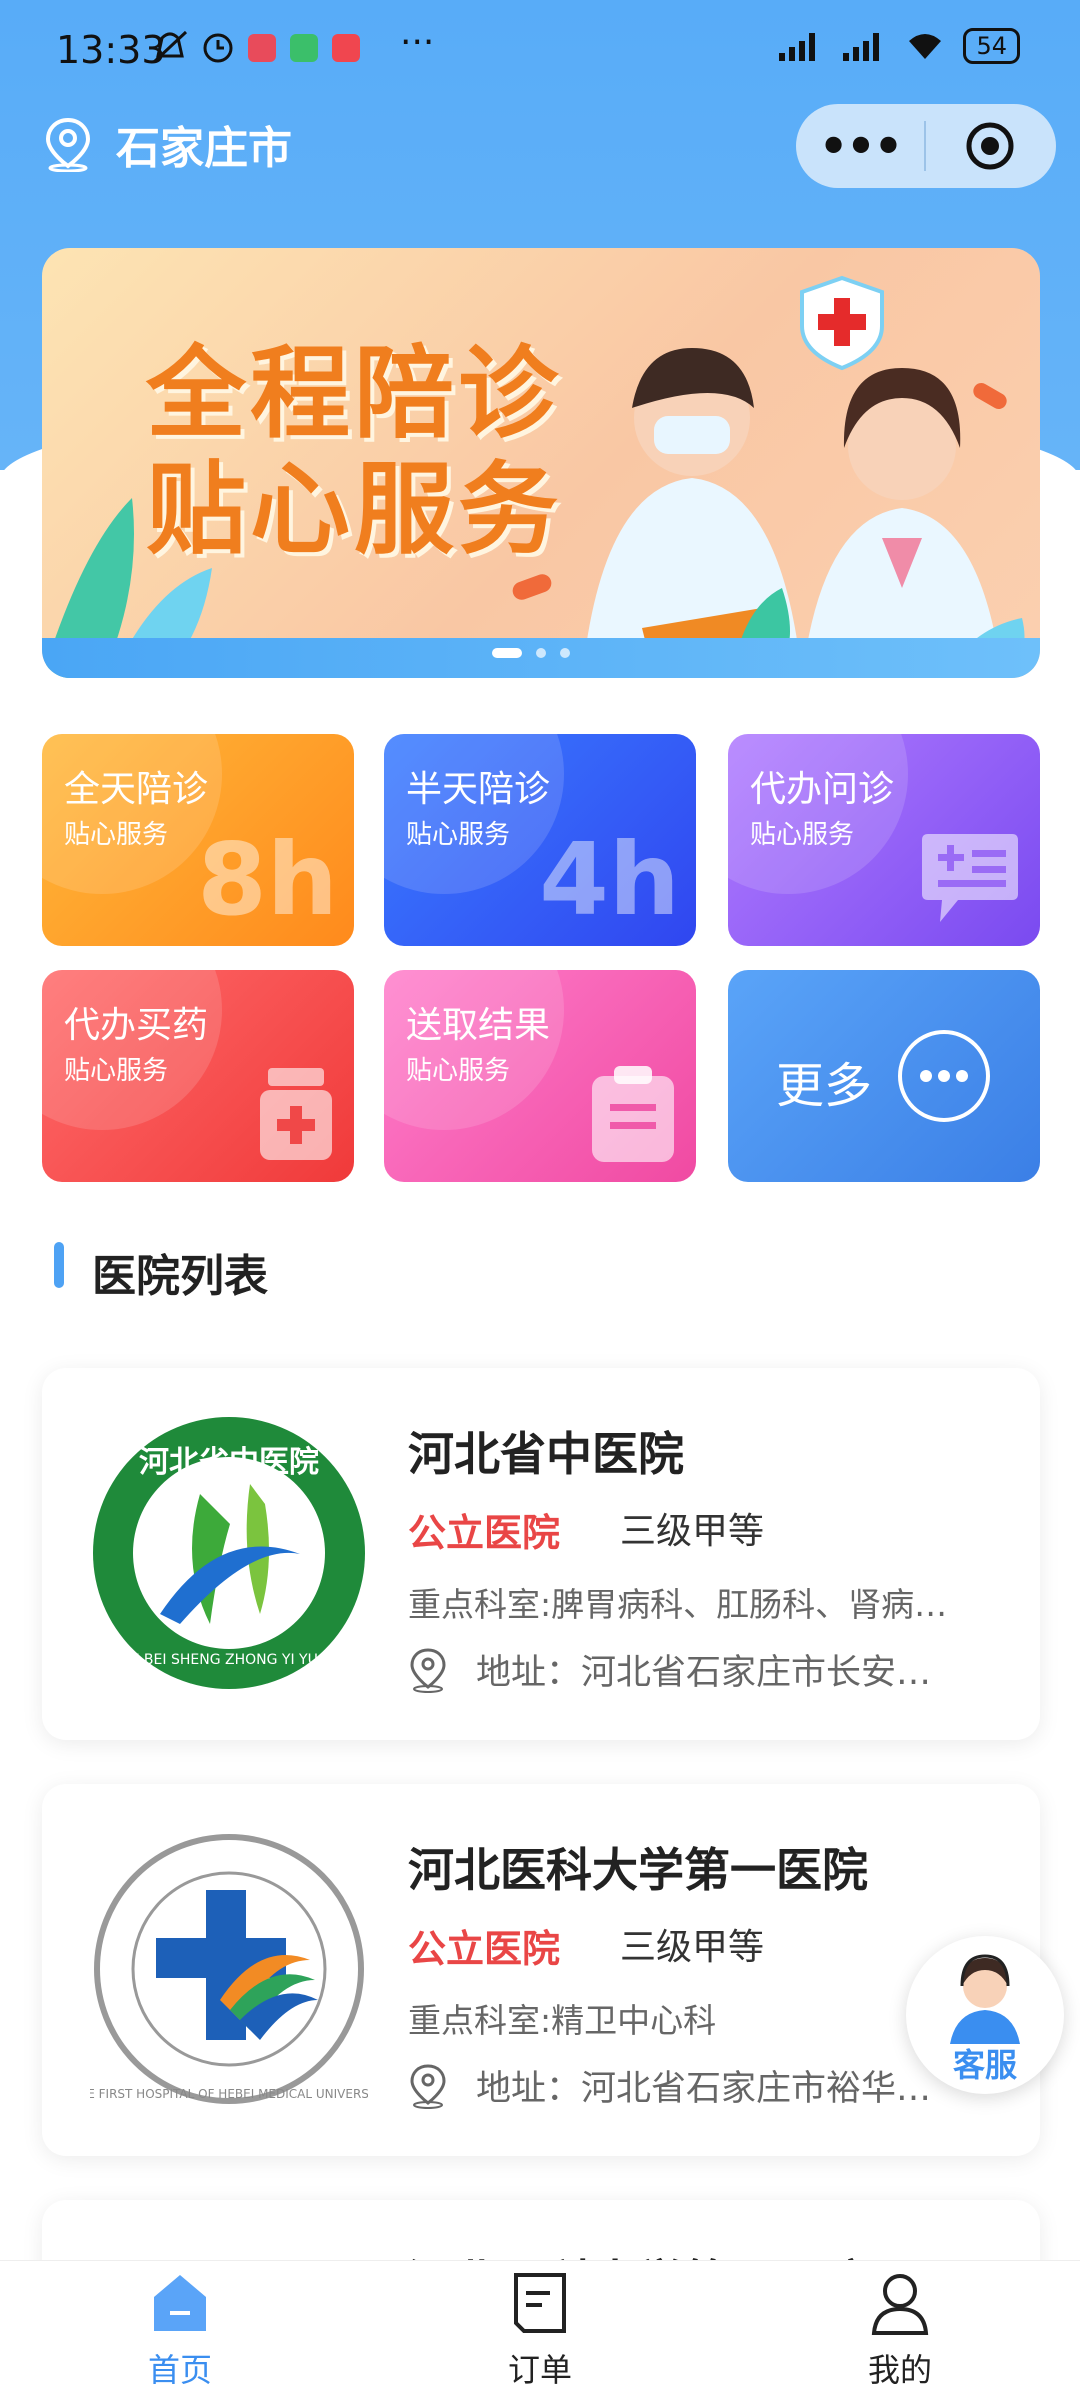 The height and width of the screenshot is (2401, 1080). What do you see at coordinates (478, 789) in the screenshot?
I see `service-title: 半天陪诊` at bounding box center [478, 789].